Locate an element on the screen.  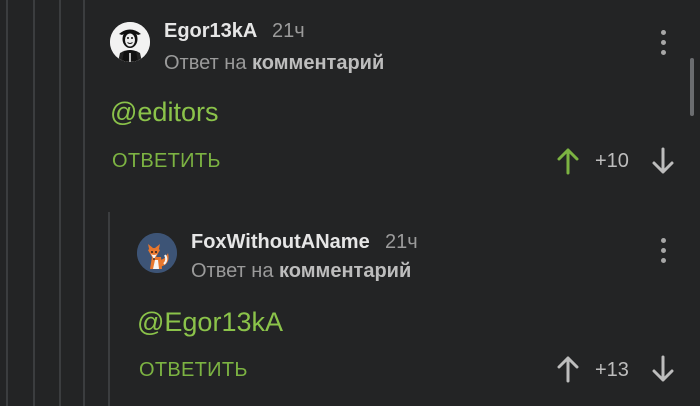
fox-avatar-icon is located at coordinates (157, 253).